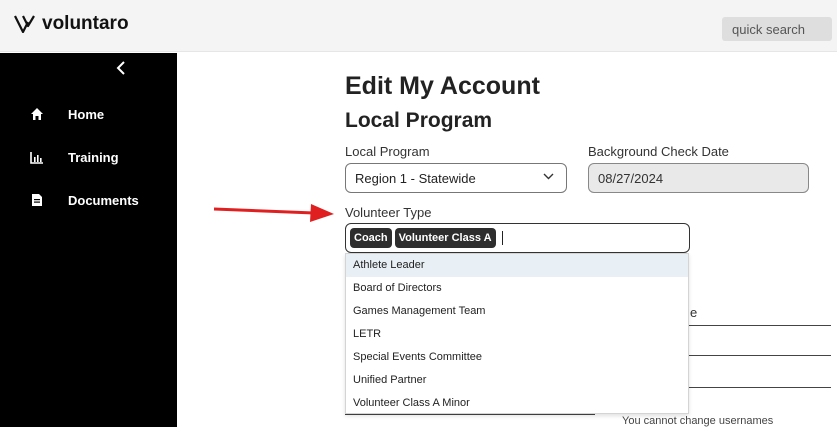 This screenshot has width=837, height=427. Describe the element at coordinates (517, 288) in the screenshot. I see `option-board-of-directors: Board of Directors` at that location.